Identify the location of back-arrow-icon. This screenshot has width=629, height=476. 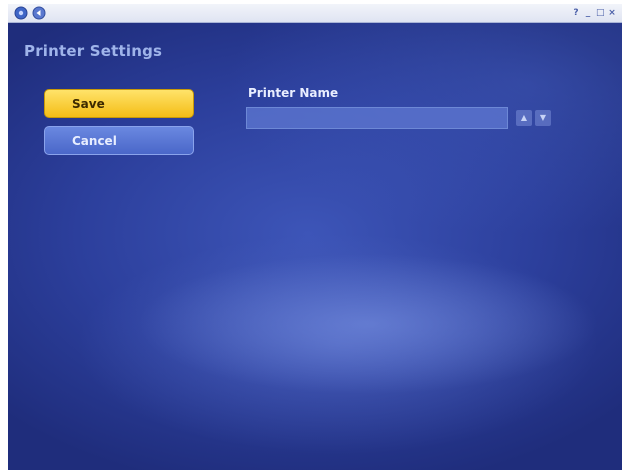
(39, 13).